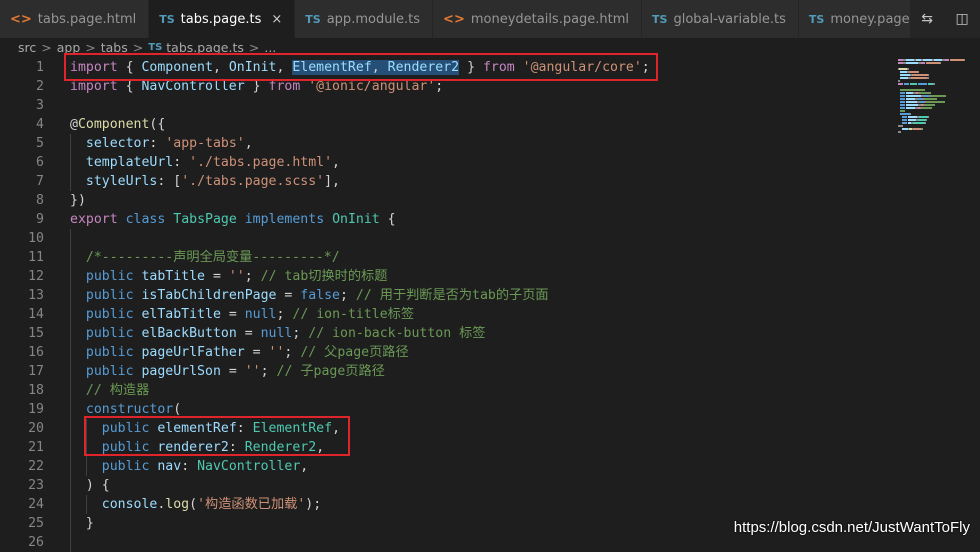 This screenshot has height=552, width=980. What do you see at coordinates (450, 238) in the screenshot?
I see `code-line: 10` at bounding box center [450, 238].